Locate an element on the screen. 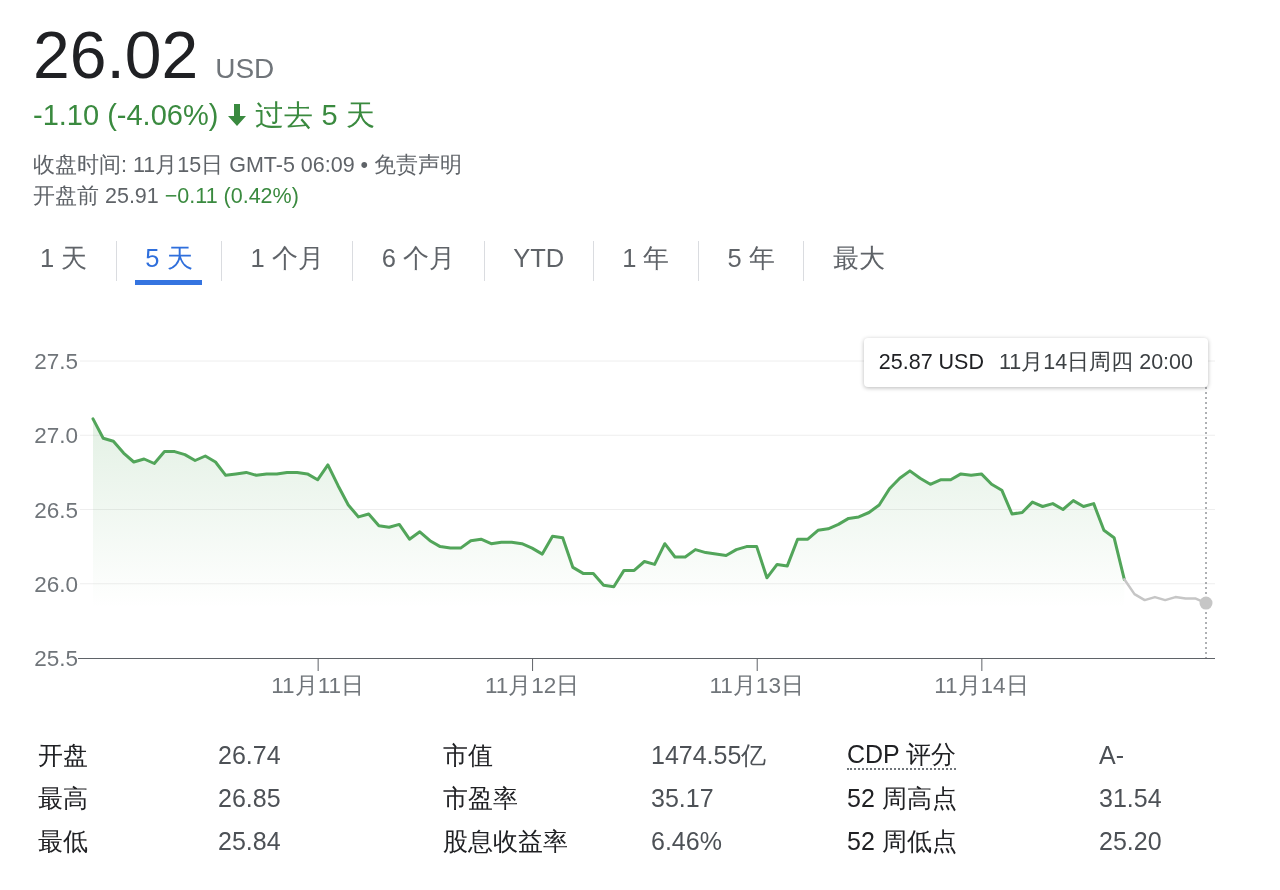 The height and width of the screenshot is (890, 1280). stat-label: 市盈率 is located at coordinates (480, 798).